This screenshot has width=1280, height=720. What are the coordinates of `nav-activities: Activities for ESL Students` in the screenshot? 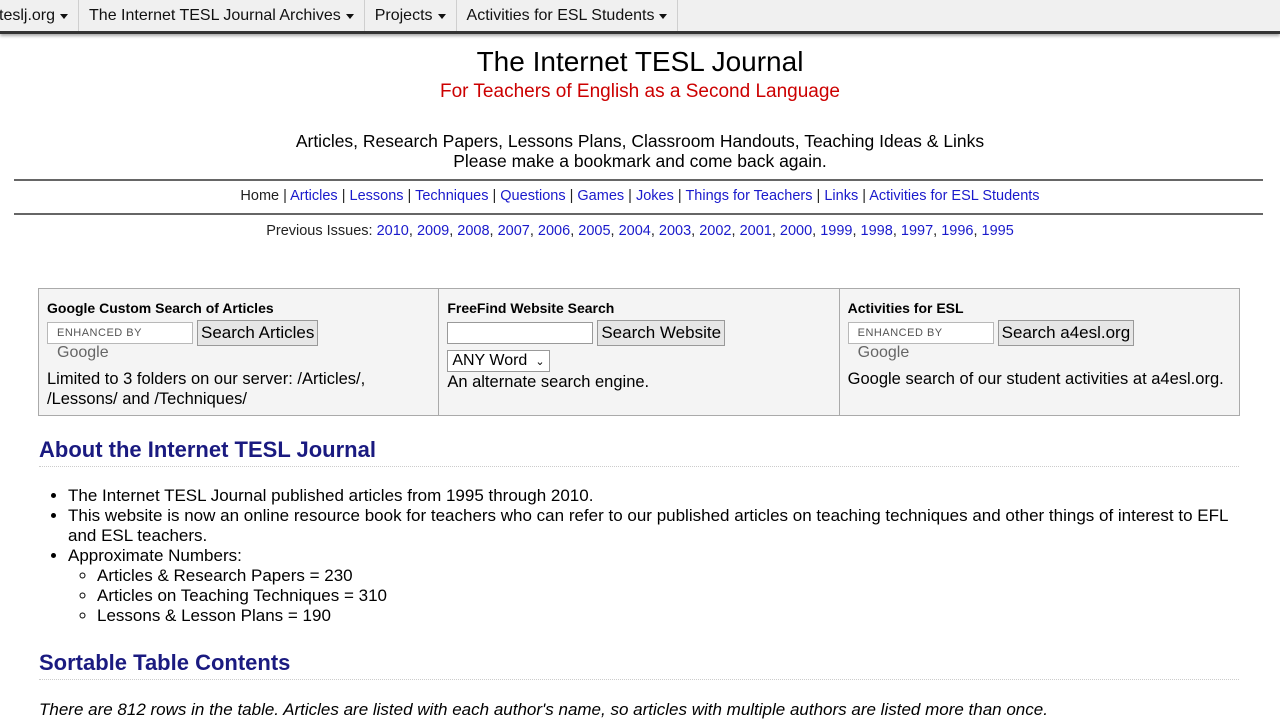 It's located at (954, 196).